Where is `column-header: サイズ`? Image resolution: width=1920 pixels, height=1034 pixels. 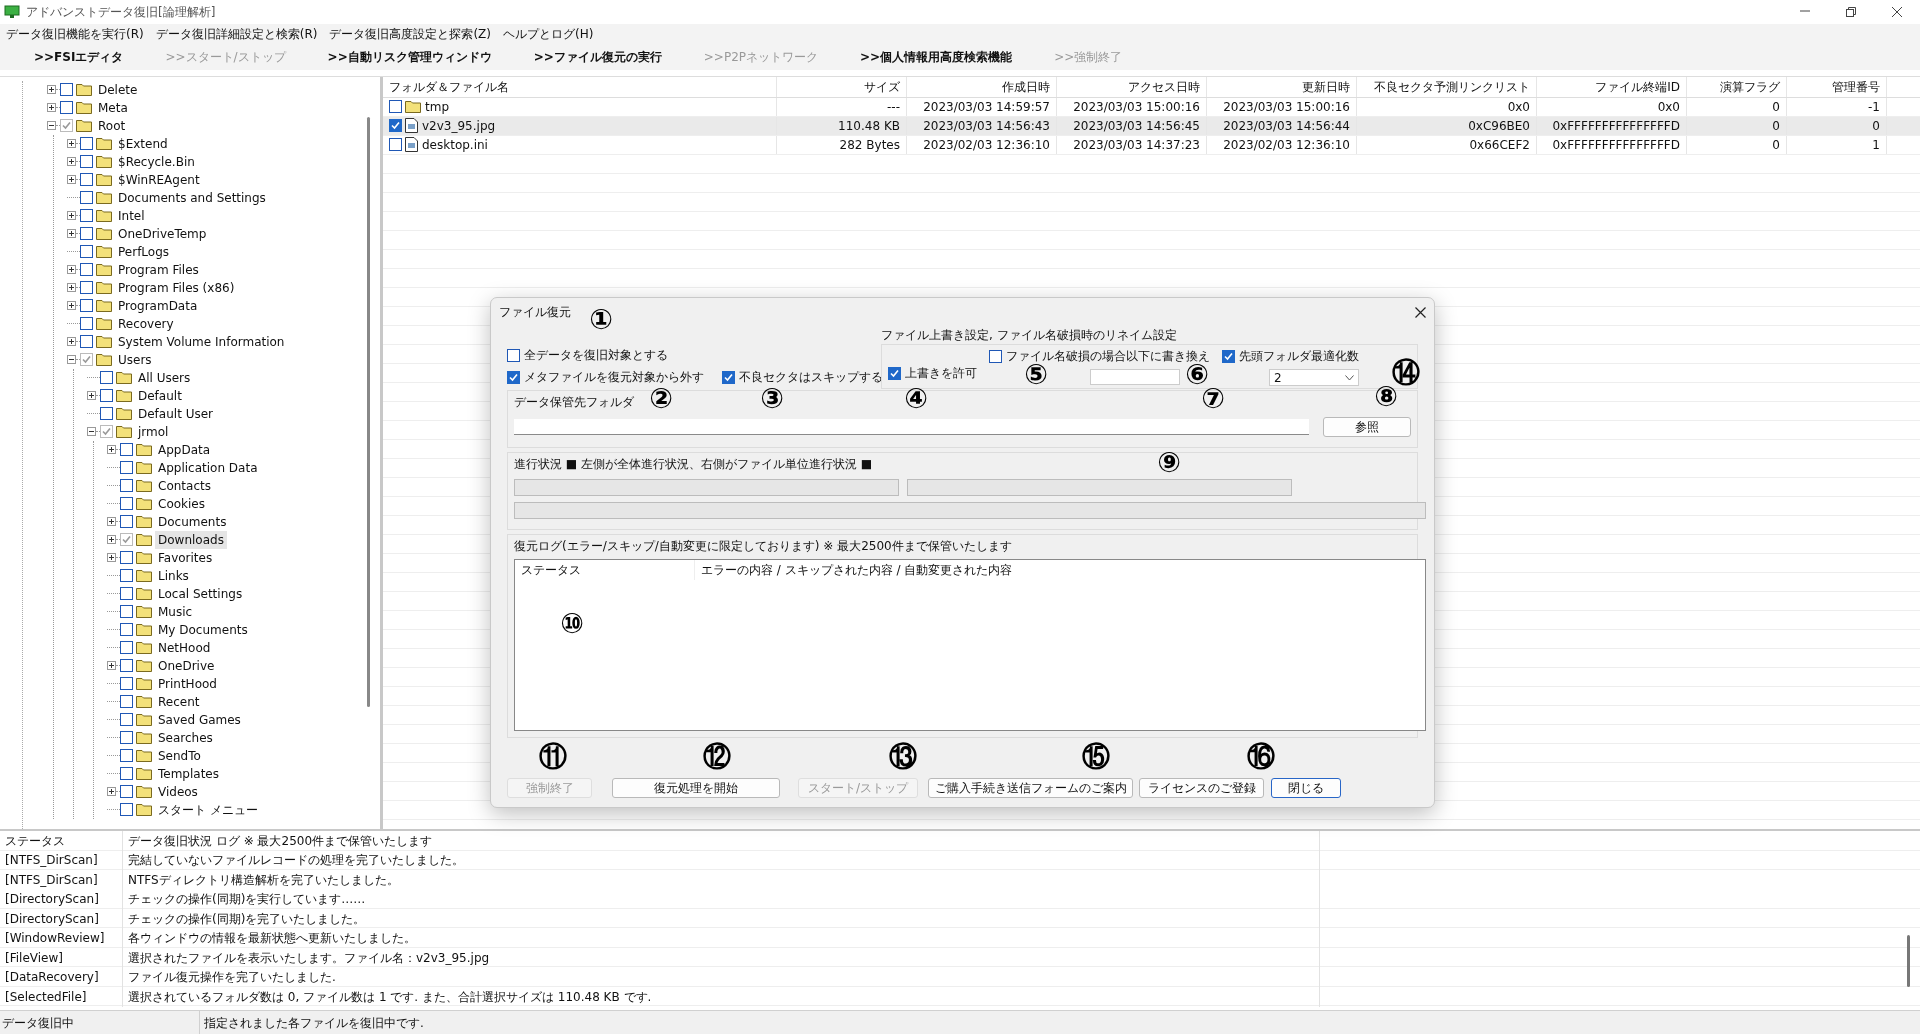 column-header: サイズ is located at coordinates (842, 86).